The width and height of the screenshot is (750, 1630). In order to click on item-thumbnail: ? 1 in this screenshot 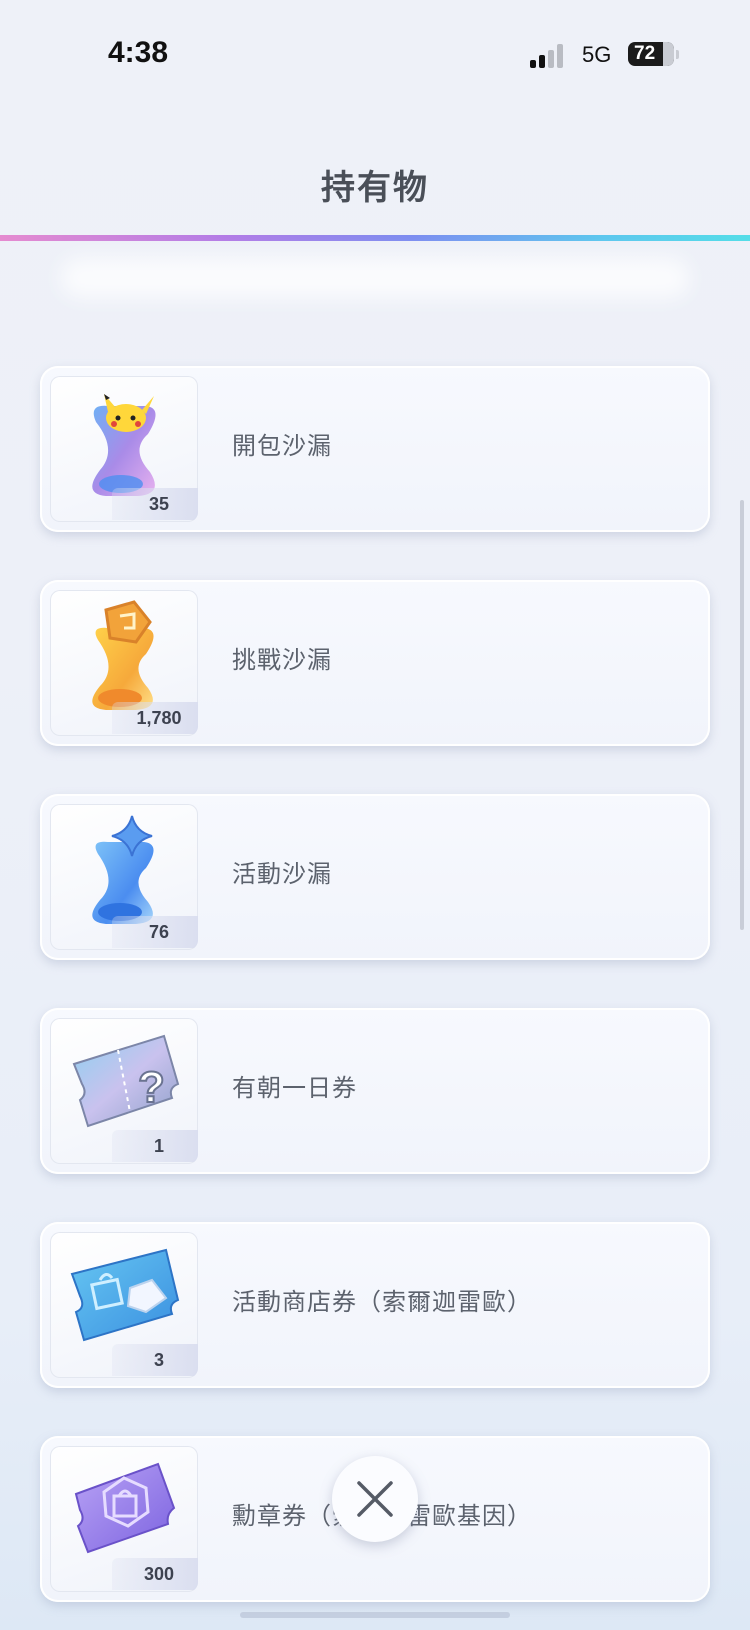, I will do `click(124, 1091)`.